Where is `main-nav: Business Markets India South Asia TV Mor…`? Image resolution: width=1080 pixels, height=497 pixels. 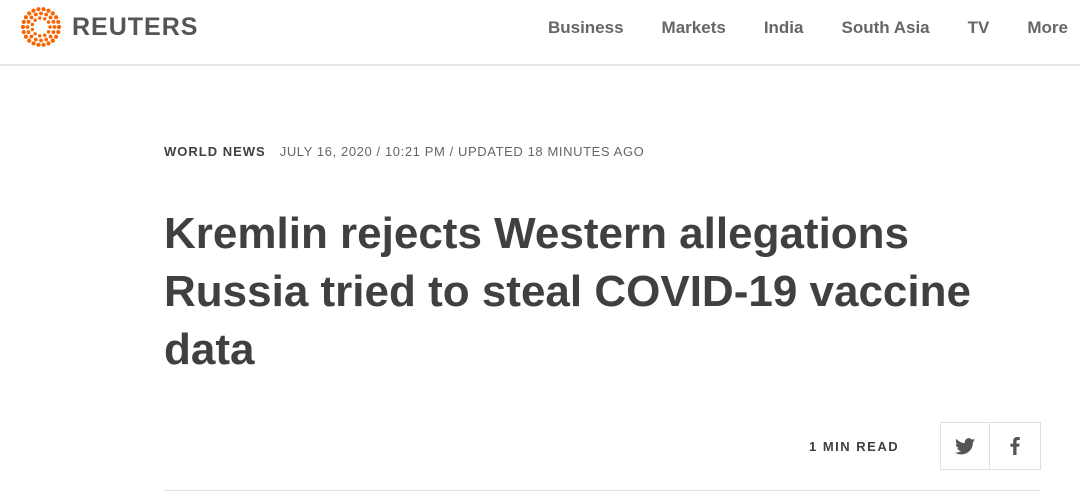
main-nav: Business Markets India South Asia TV Mor… is located at coordinates (814, 28).